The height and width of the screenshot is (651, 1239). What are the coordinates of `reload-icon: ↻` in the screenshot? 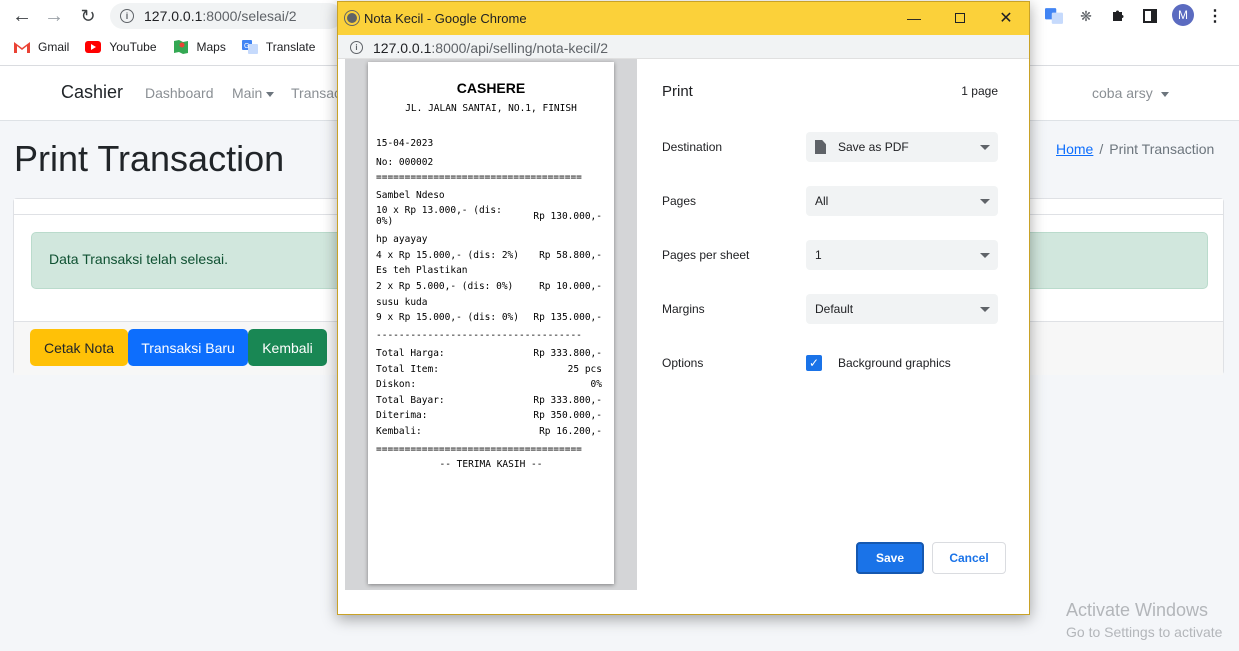 It's located at (88, 16).